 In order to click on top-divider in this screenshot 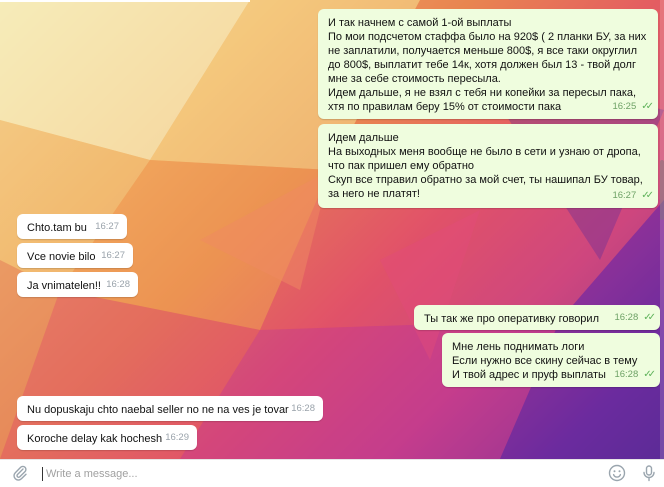, I will do `click(125, 1)`.